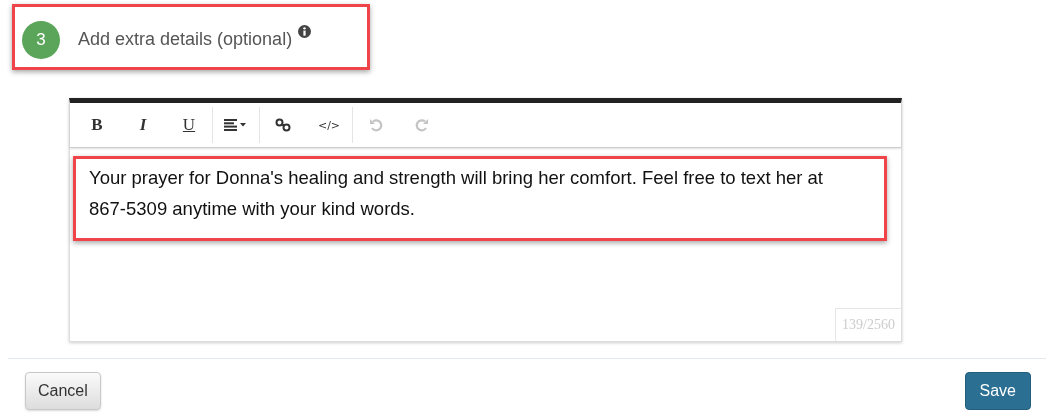  What do you see at coordinates (283, 125) in the screenshot?
I see `link-icon` at bounding box center [283, 125].